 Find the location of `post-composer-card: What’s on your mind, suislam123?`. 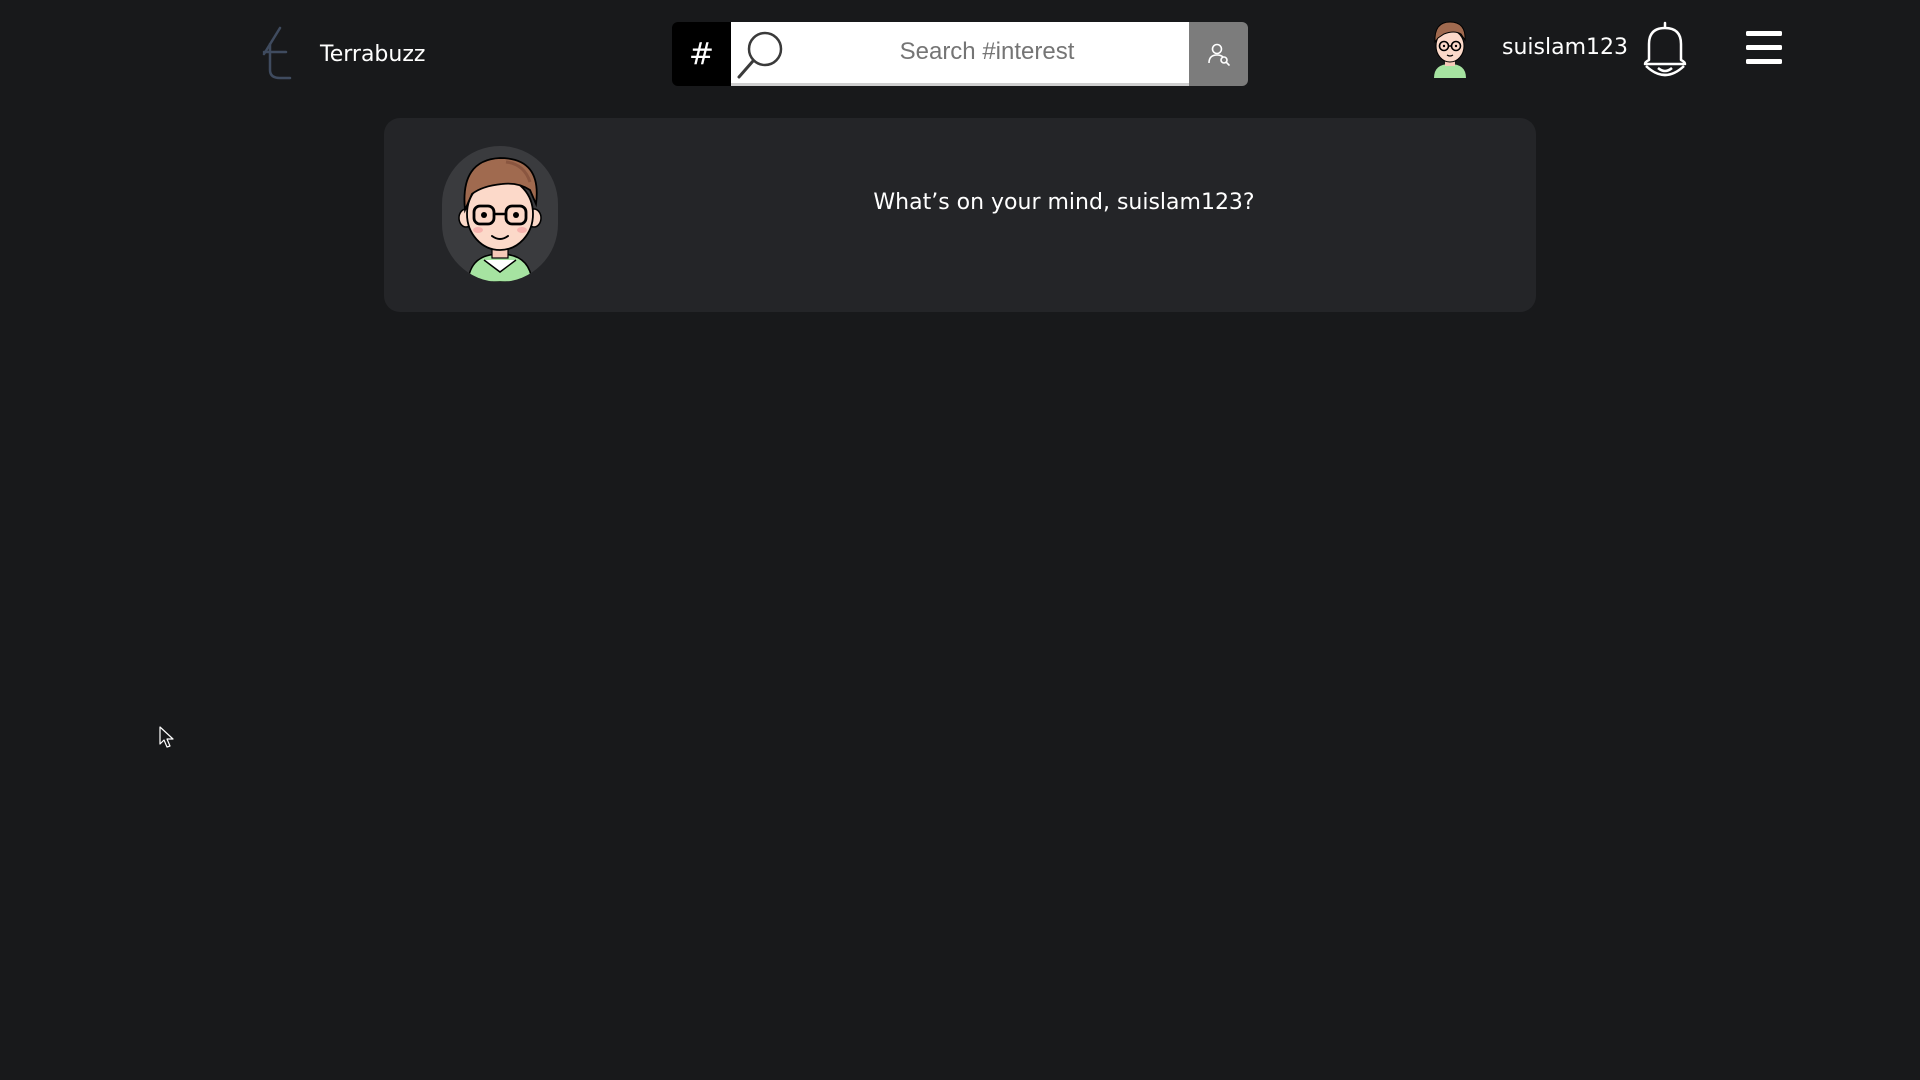

post-composer-card: What’s on your mind, suislam123? is located at coordinates (960, 215).